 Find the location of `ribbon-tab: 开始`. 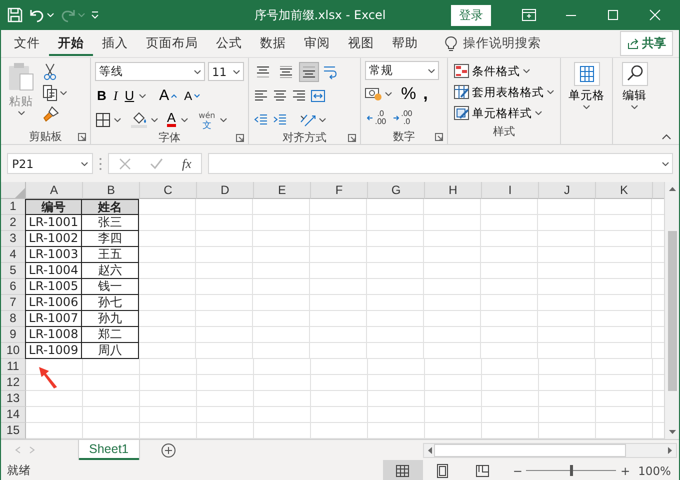

ribbon-tab: 开始 is located at coordinates (71, 43).